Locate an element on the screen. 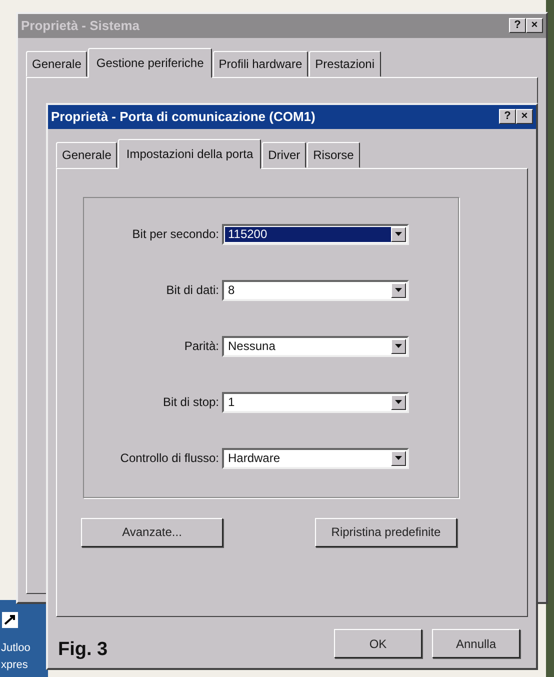  tab: Impostazioni della porta is located at coordinates (190, 153).